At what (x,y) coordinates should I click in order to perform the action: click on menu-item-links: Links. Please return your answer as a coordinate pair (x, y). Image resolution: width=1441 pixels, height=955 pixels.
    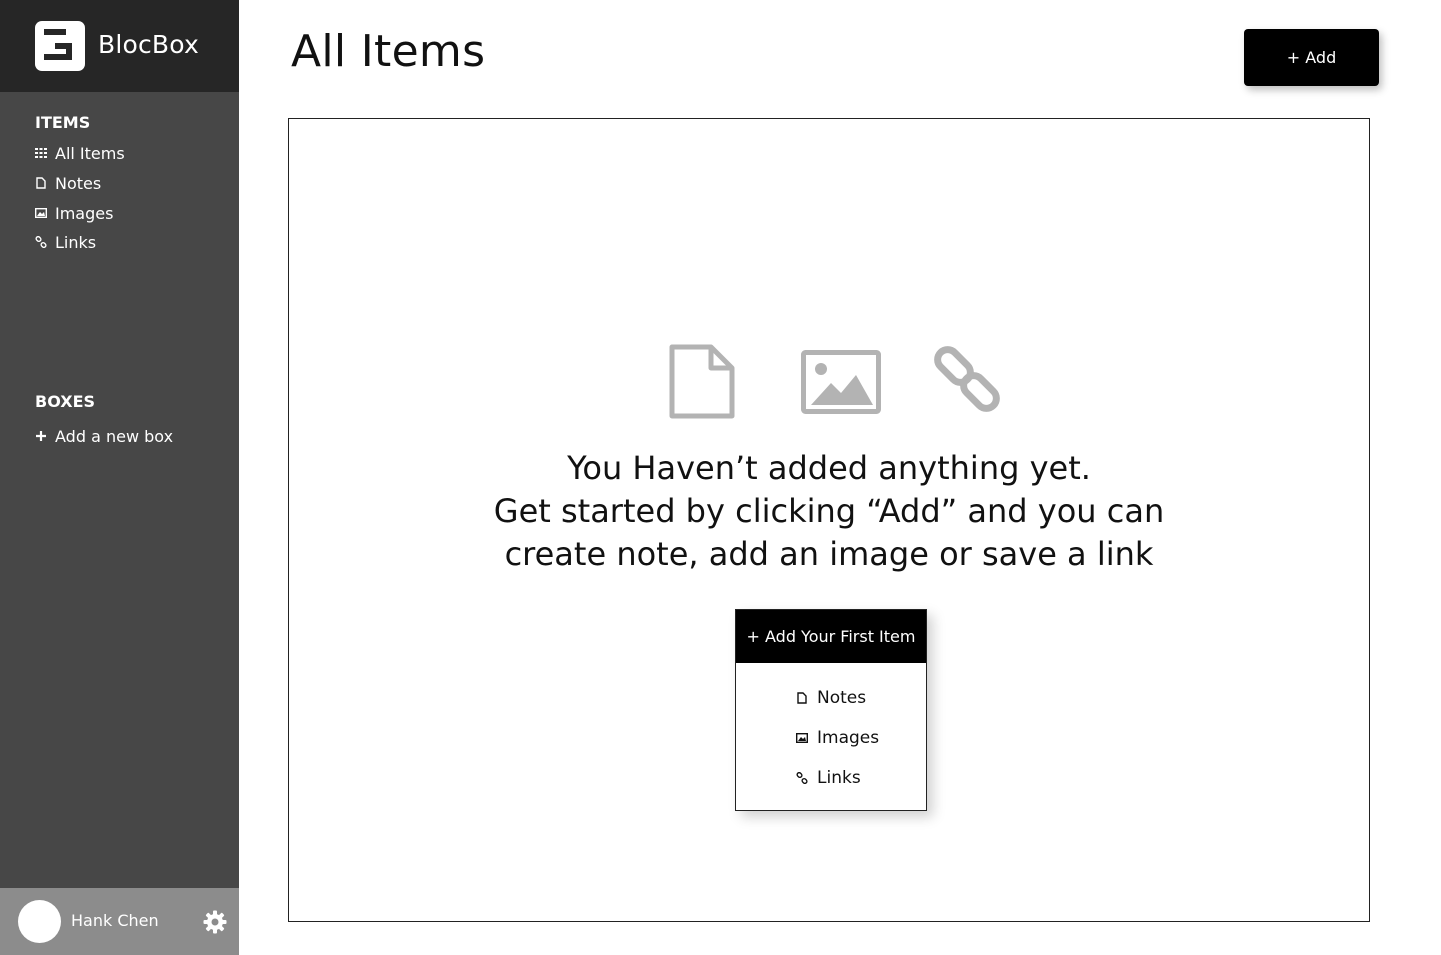
    Looking at the image, I should click on (828, 778).